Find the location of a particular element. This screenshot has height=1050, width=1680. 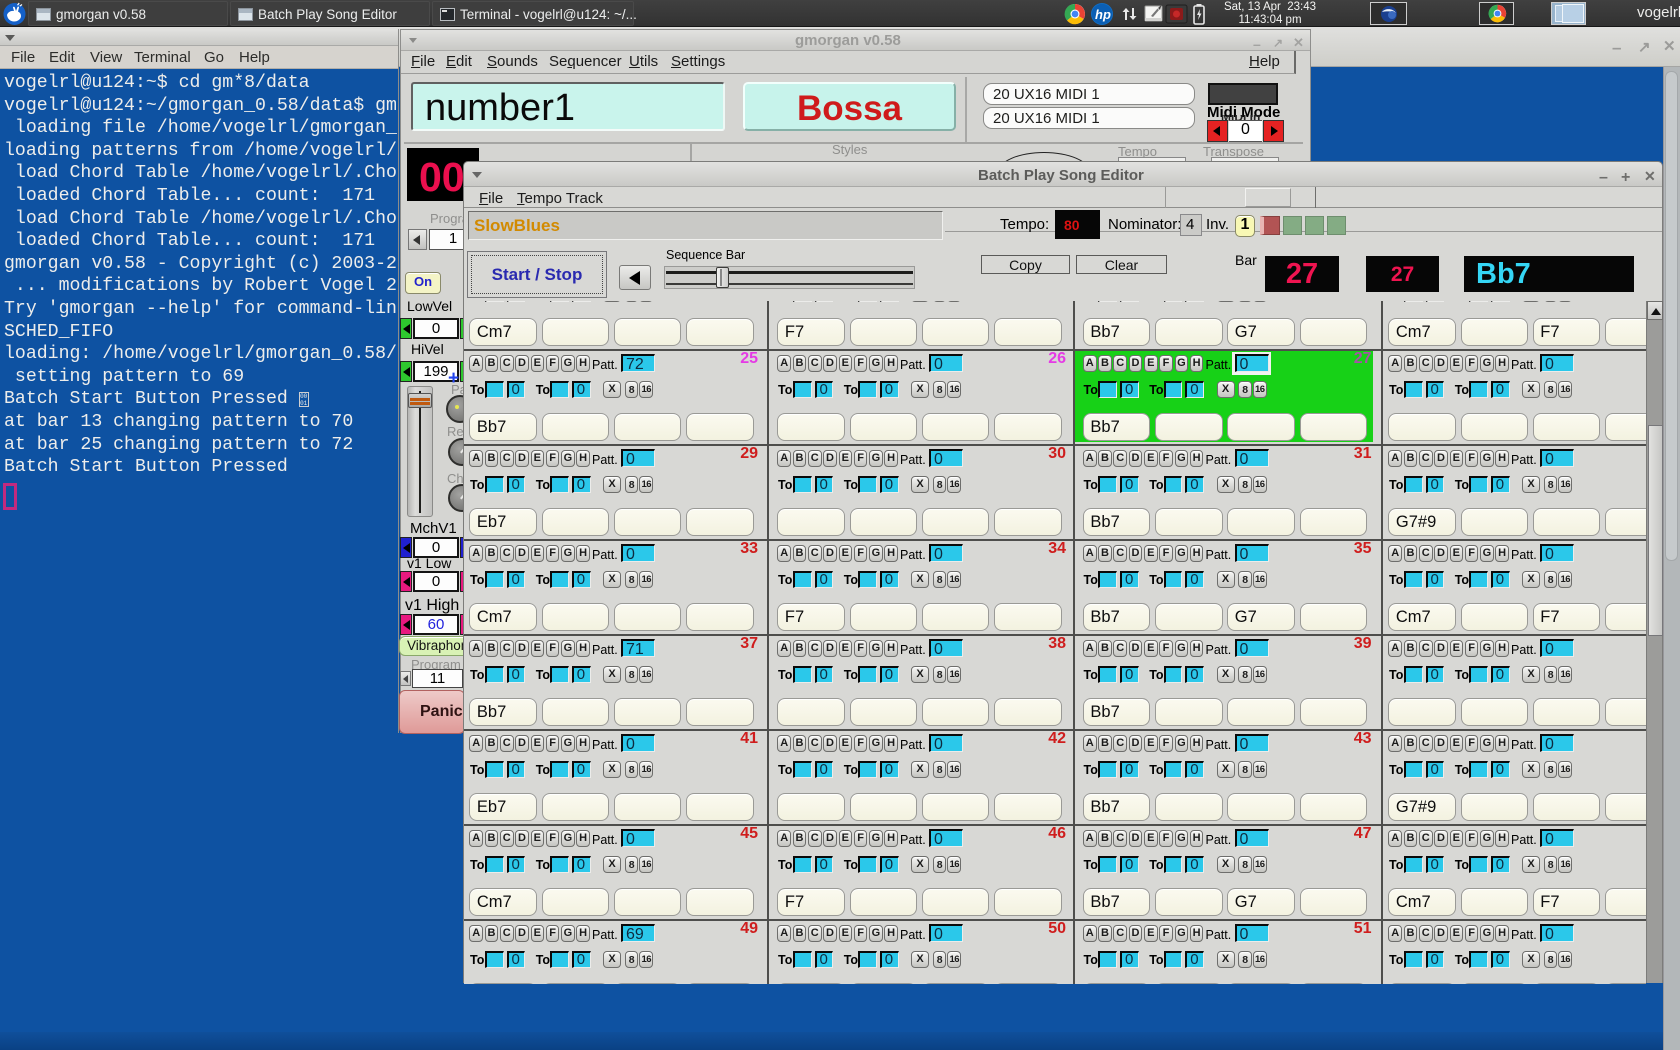

svg-text: hp is located at coordinates (1103, 14).